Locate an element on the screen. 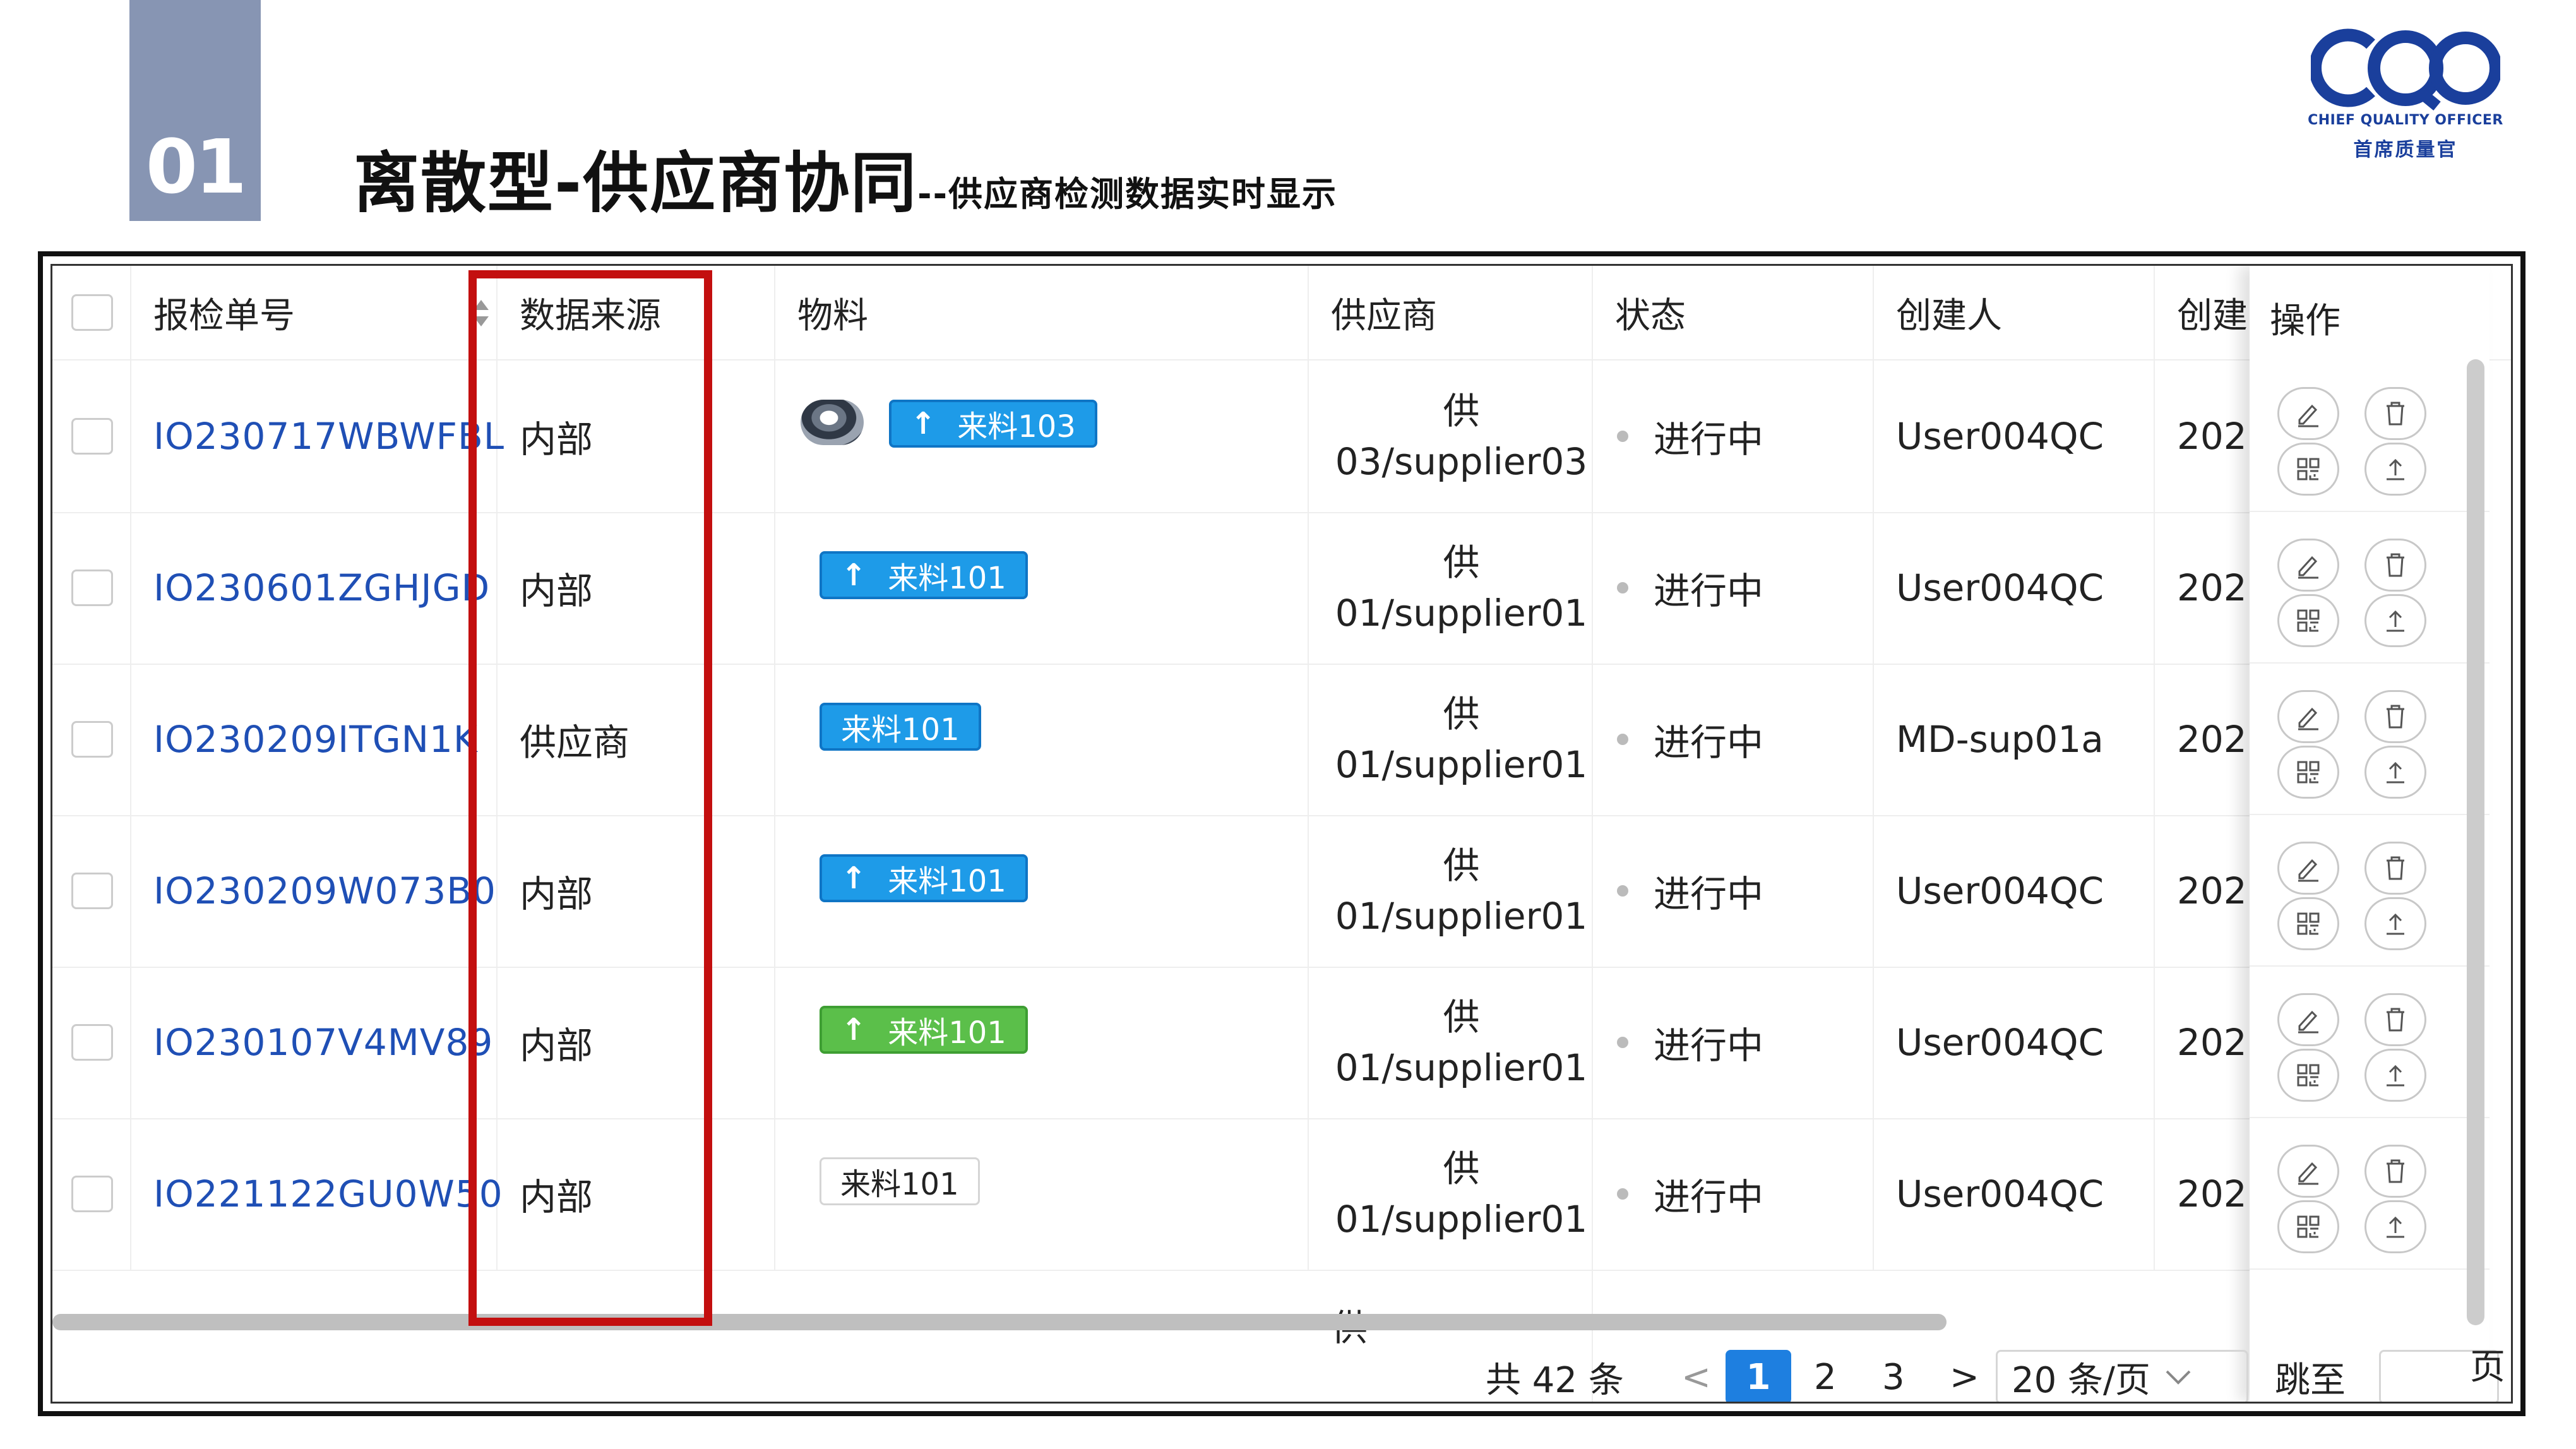 This screenshot has width=2576, height=1449. slide-title: 离散型-供应商协同--供应商检测数据实时显示 is located at coordinates (845, 177).